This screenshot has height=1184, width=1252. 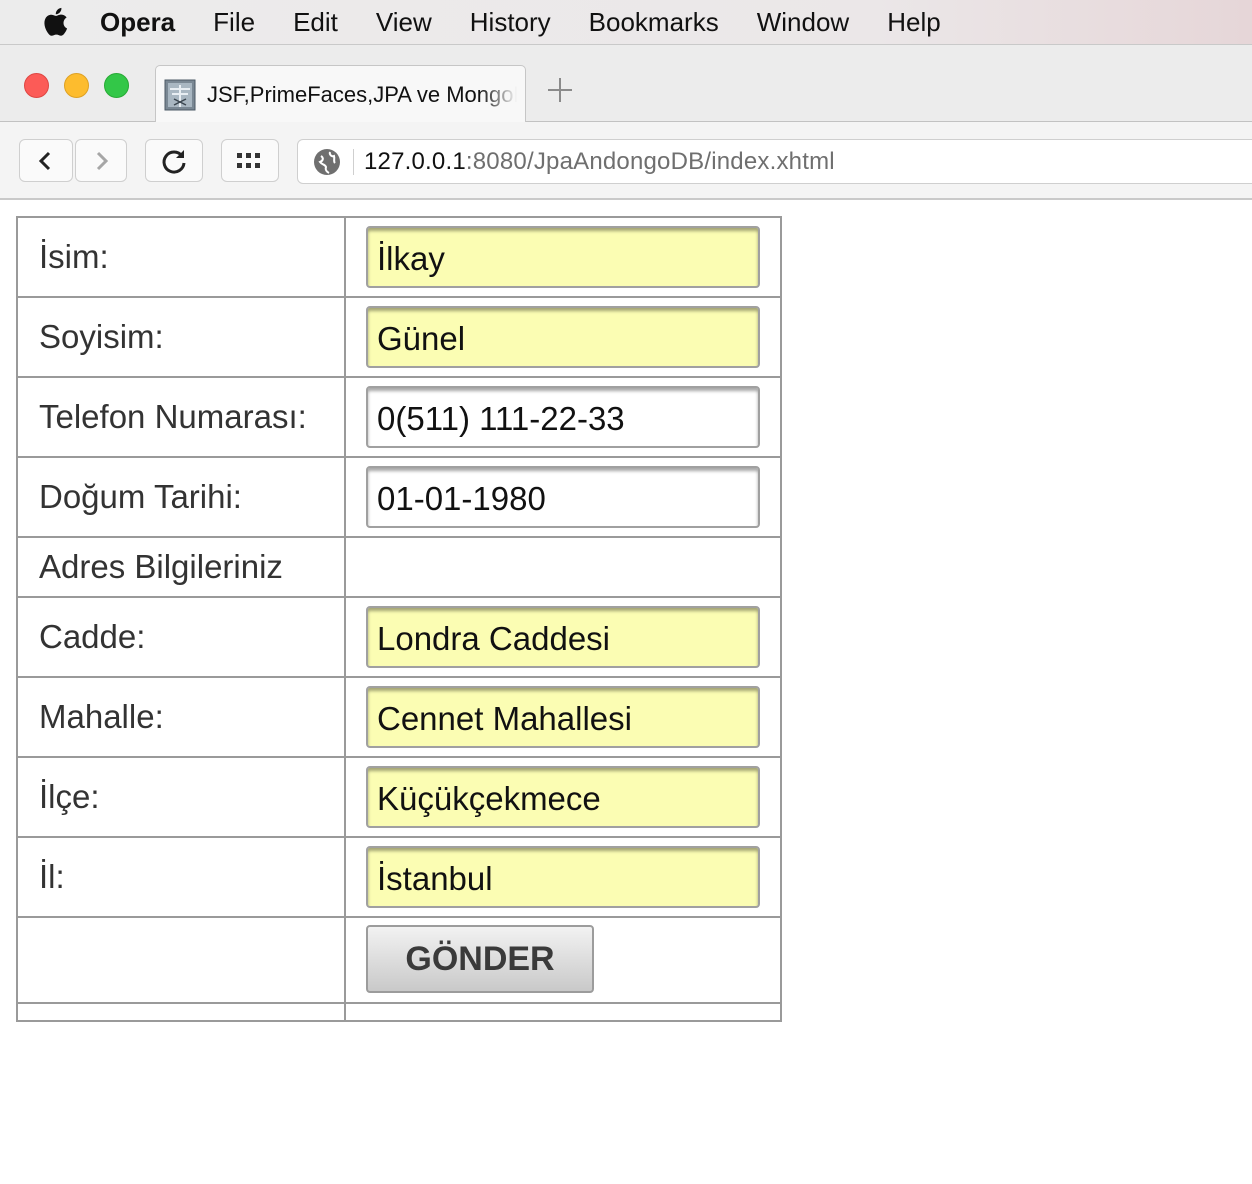 I want to click on url-path: :8080/JpaAndongoDB/index.xhtml, so click(x=650, y=161).